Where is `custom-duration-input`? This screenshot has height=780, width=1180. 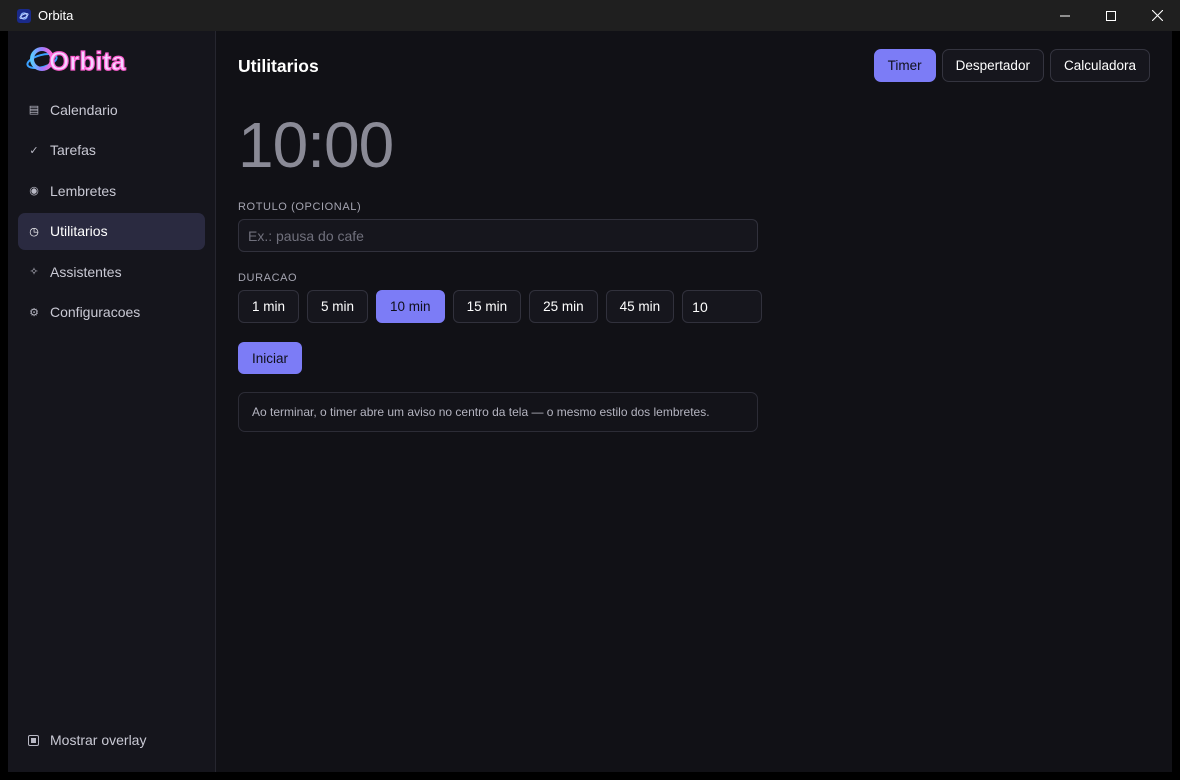
custom-duration-input is located at coordinates (722, 306).